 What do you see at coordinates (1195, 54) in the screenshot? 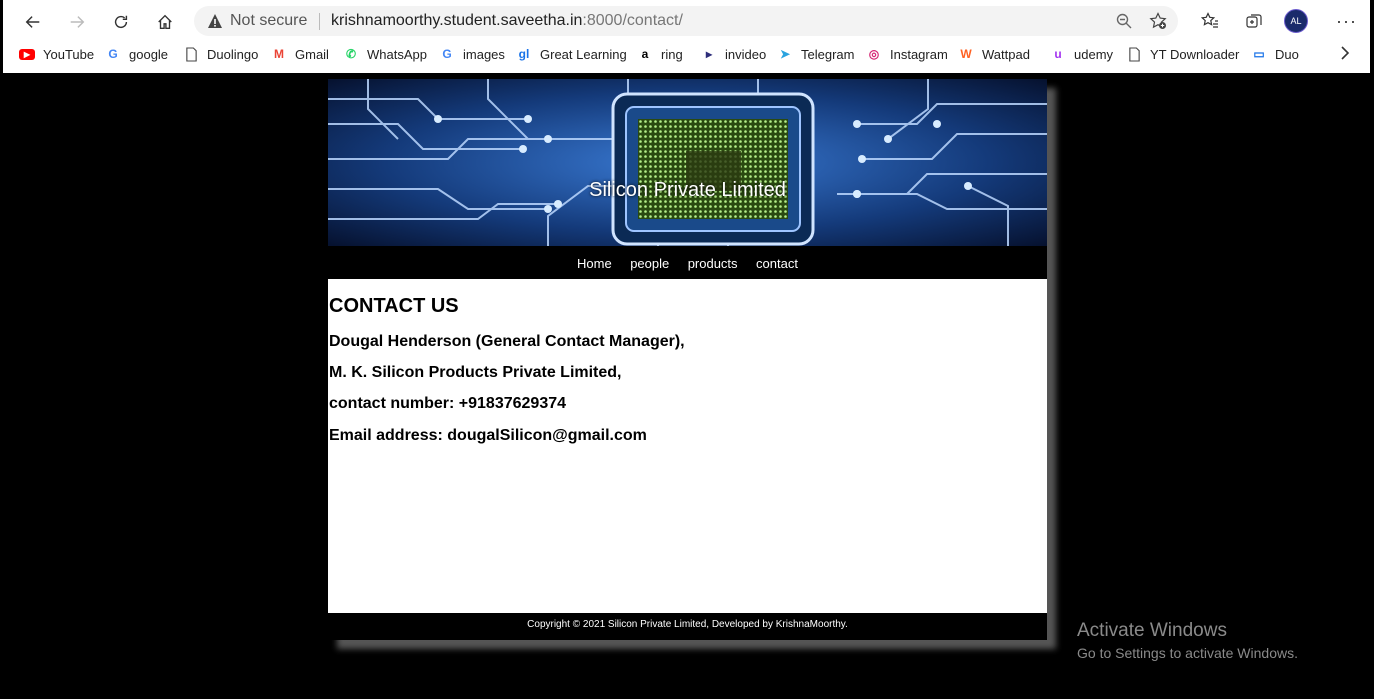
I see `bookmark-label: YT Downloader` at bounding box center [1195, 54].